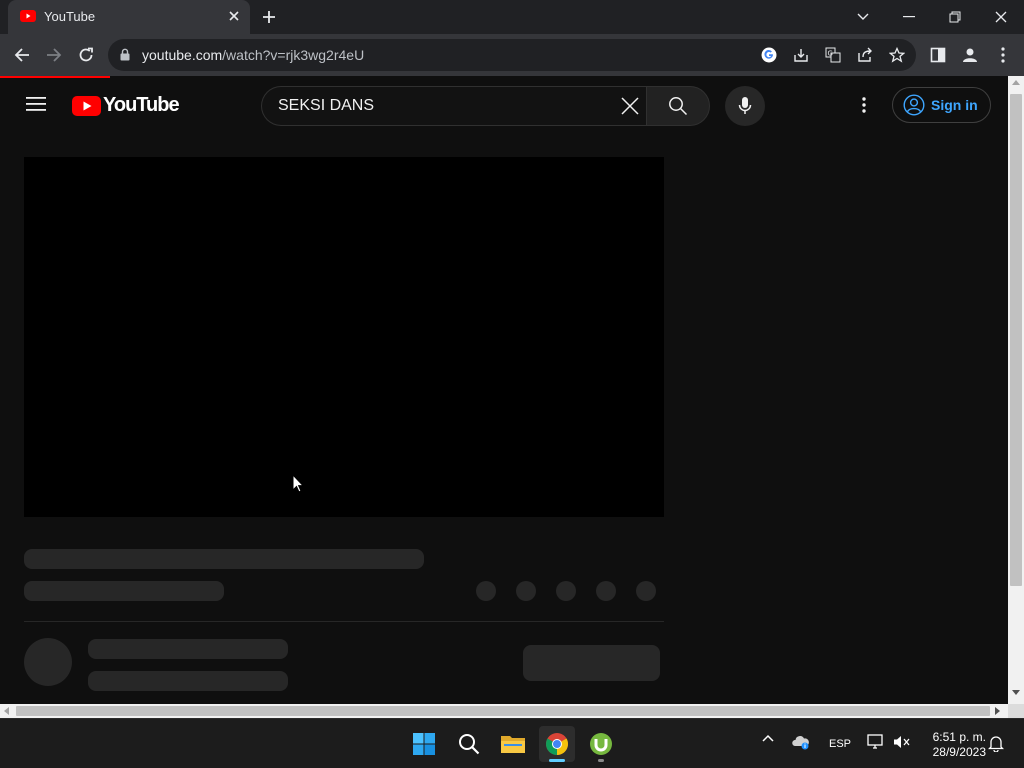 Image resolution: width=1024 pixels, height=768 pixels. I want to click on show-hidden-icons-chevron-icon, so click(768, 738).